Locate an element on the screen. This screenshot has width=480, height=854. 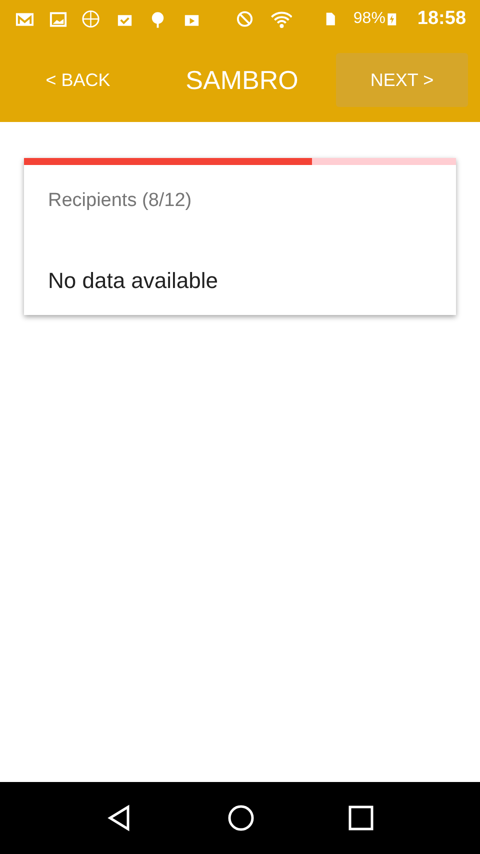
do-not-disturb-icon is located at coordinates (244, 19).